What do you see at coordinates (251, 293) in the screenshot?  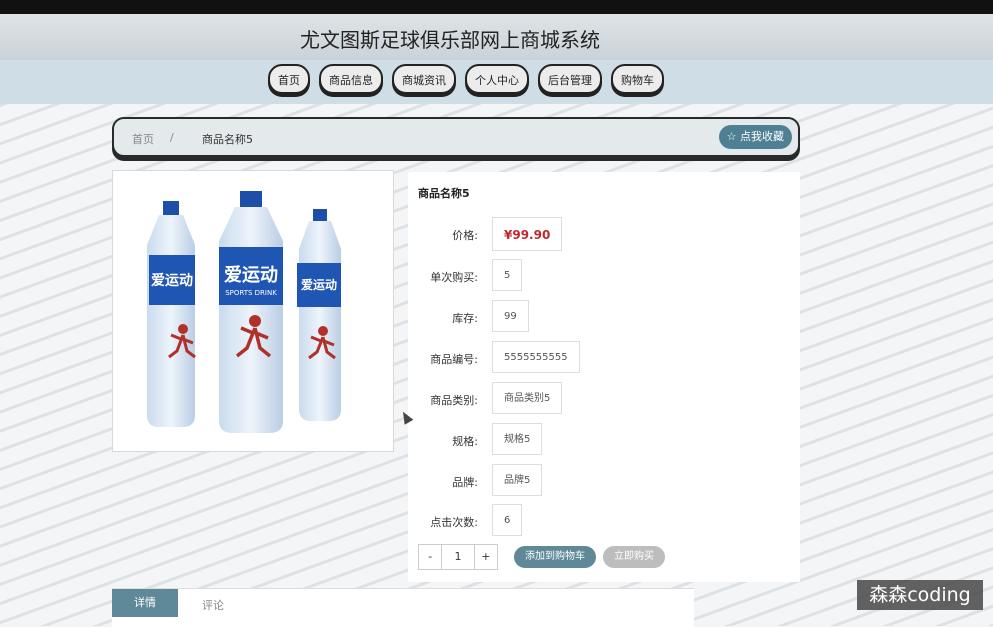 I see `svg-text: SPORTS DRINK` at bounding box center [251, 293].